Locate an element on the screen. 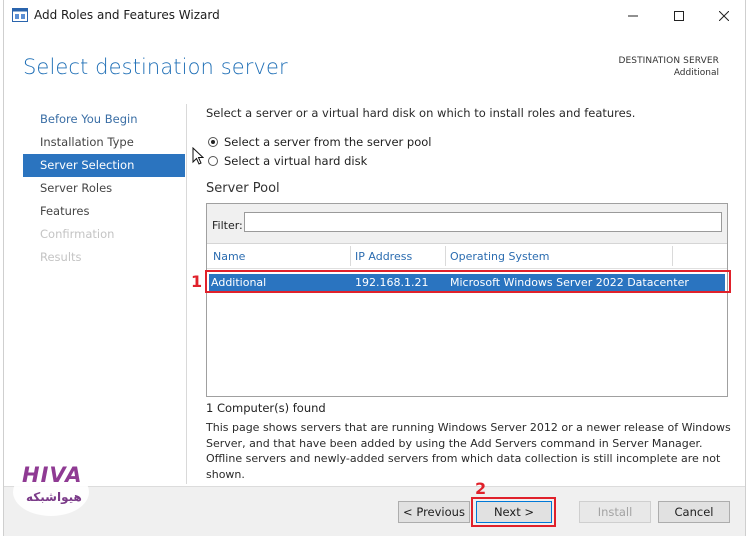 This screenshot has width=750, height=536. window-title: Add Roles and Features Wizard is located at coordinates (127, 15).